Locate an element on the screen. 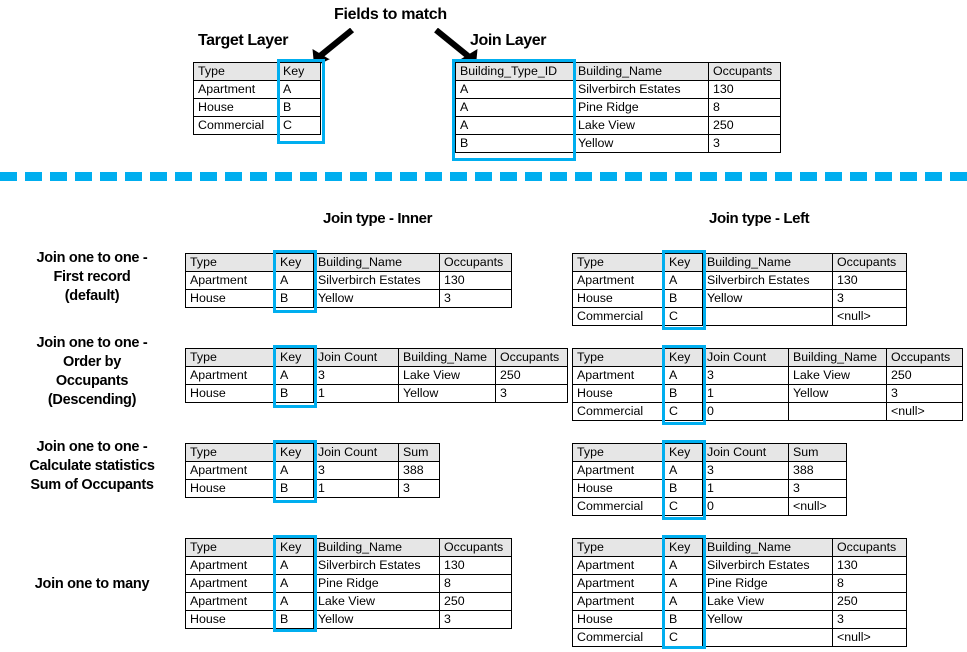 Image resolution: width=967 pixels, height=652 pixels. table-row: Apartment A Pine Ridge 8 is located at coordinates (348, 583).